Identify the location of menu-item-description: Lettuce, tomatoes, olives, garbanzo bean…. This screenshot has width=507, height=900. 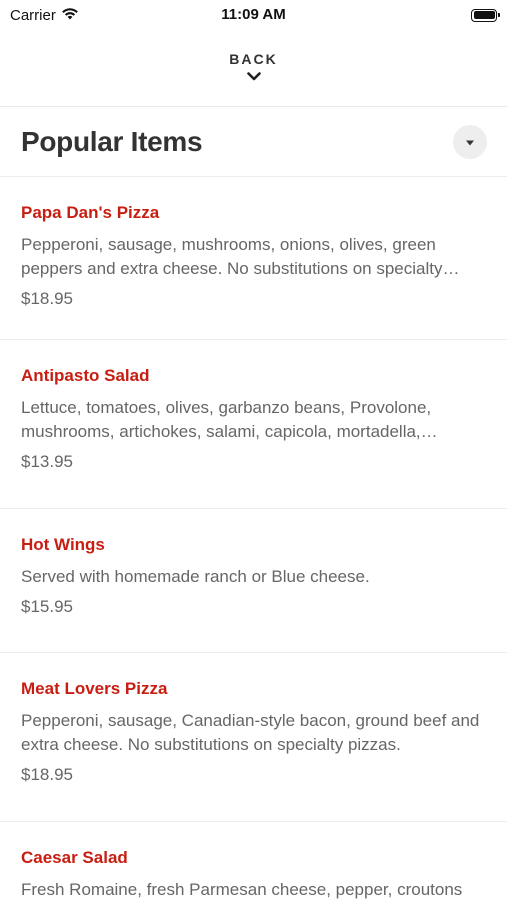
(226, 419).